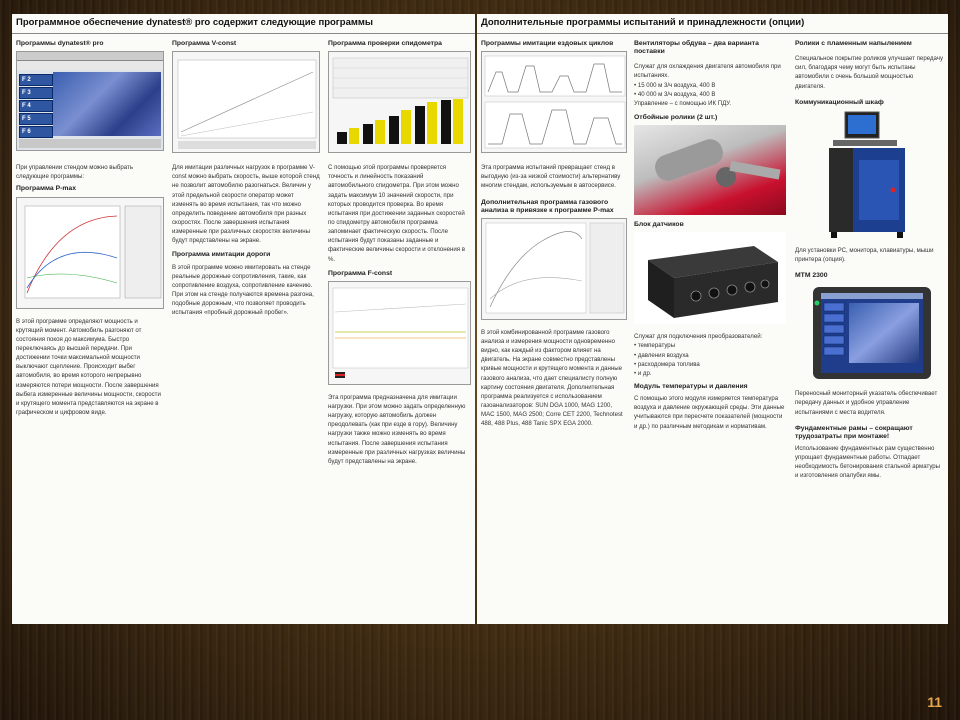  I want to click on paragraph: Управление – с помощью ИК ПДУ., so click(683, 103).